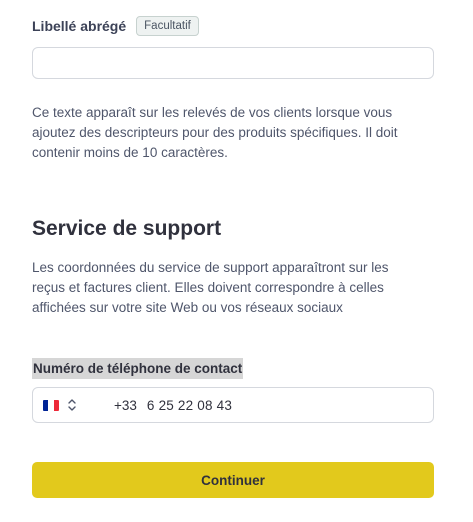 Image resolution: width=473 pixels, height=522 pixels. What do you see at coordinates (233, 63) in the screenshot?
I see `short-label-input` at bounding box center [233, 63].